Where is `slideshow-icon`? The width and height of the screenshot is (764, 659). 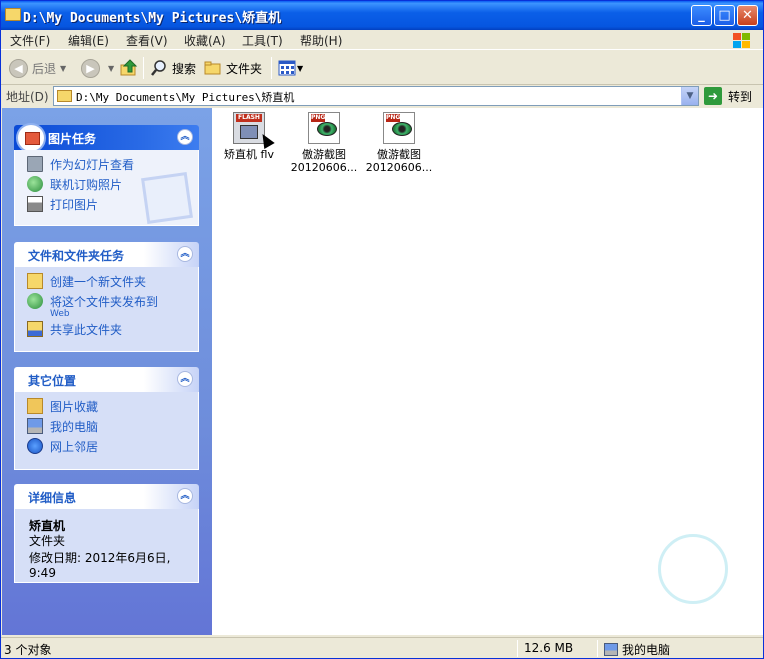
slideshow-icon is located at coordinates (35, 164).